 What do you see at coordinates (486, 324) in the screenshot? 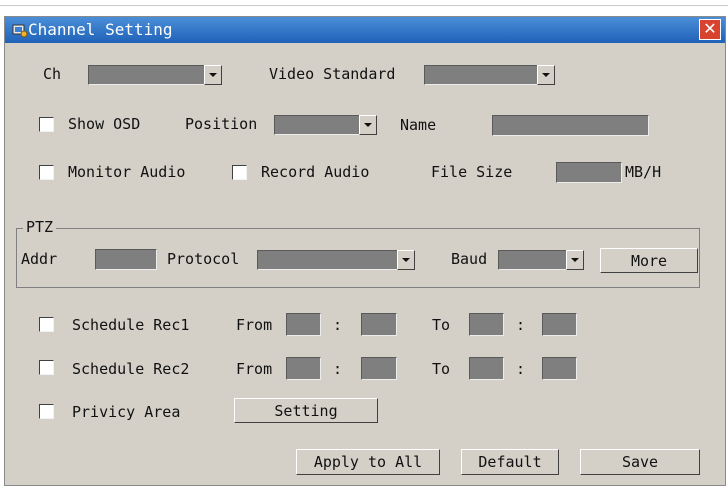
I see `schedule-rec1-to-hour` at bounding box center [486, 324].